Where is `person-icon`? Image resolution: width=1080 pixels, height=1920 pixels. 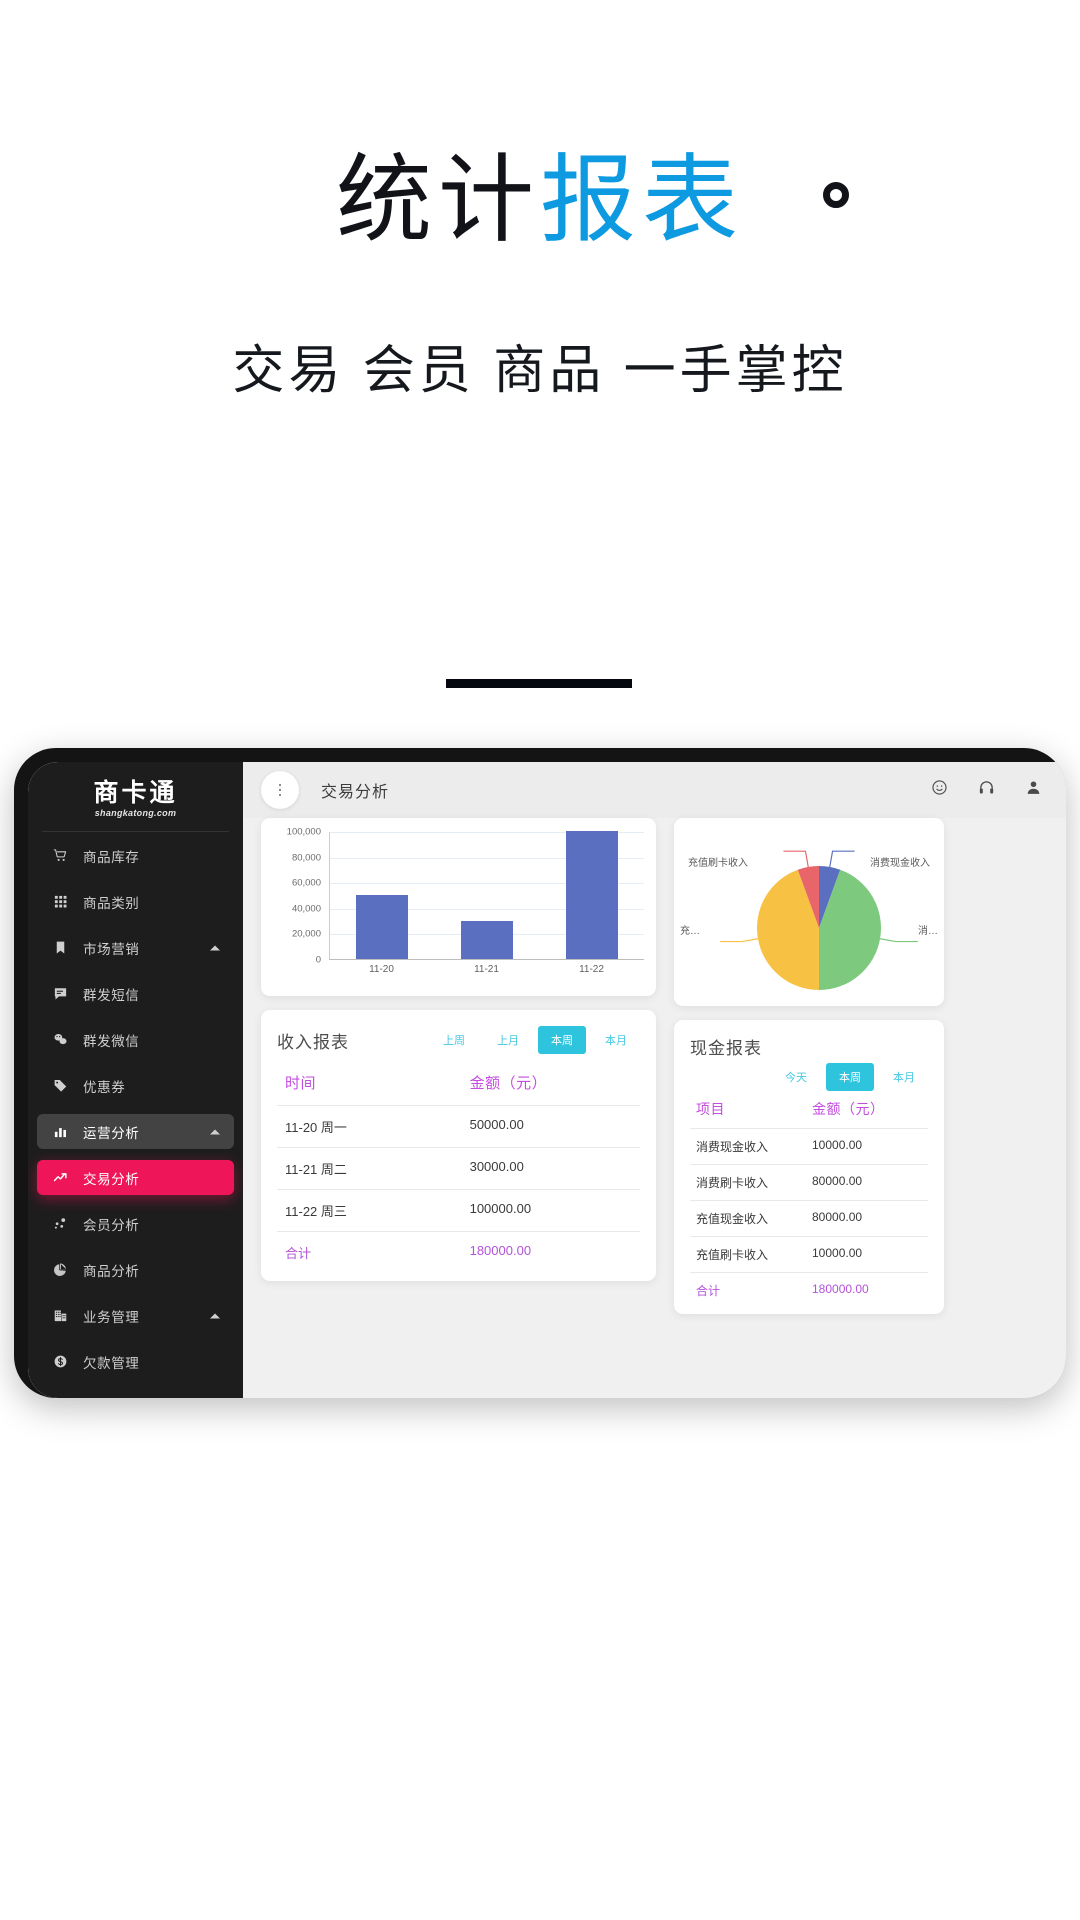 person-icon is located at coordinates (1033, 790).